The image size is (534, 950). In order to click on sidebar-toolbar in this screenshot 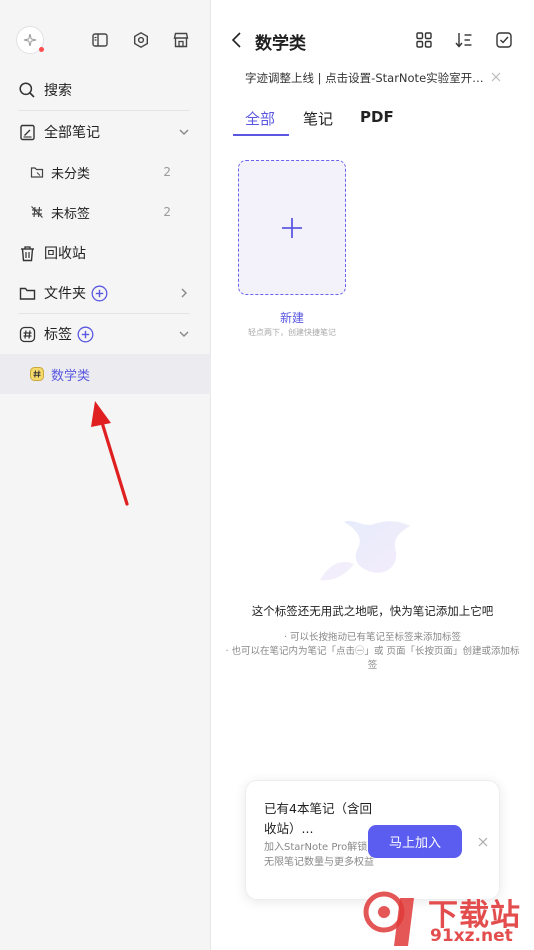, I will do `click(105, 42)`.